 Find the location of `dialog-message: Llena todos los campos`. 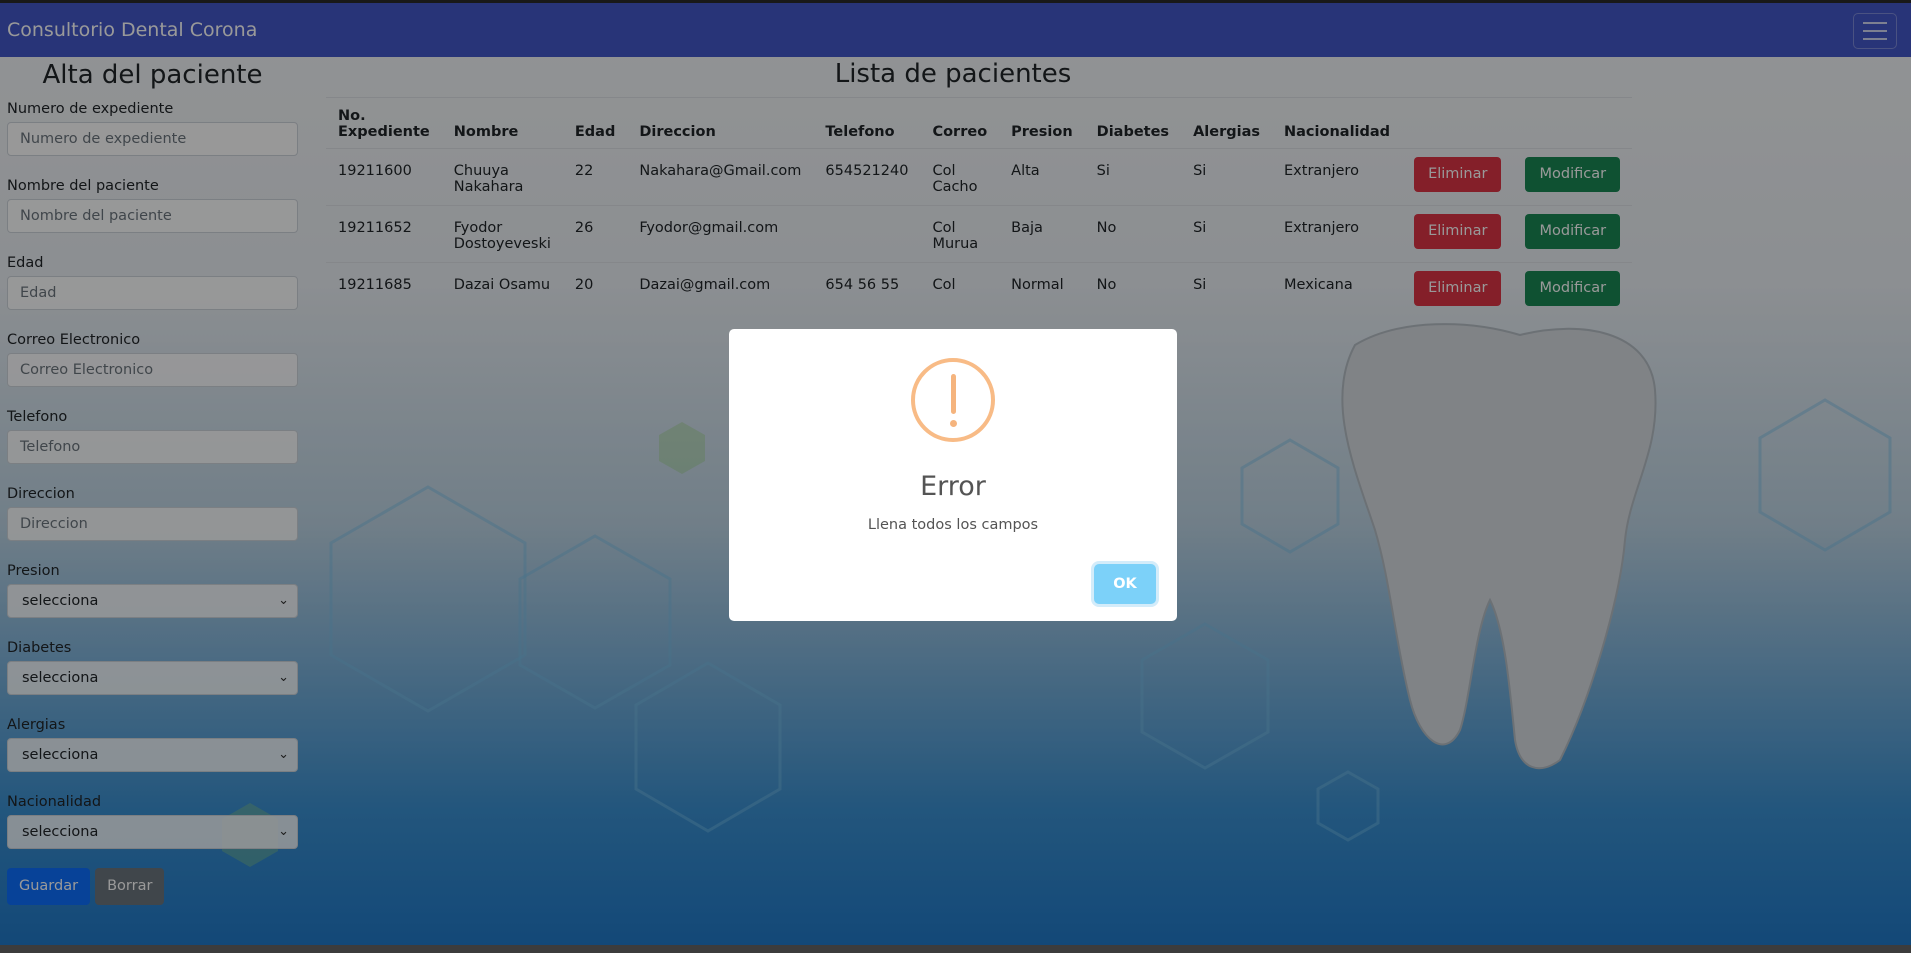

dialog-message: Llena todos los campos is located at coordinates (953, 525).